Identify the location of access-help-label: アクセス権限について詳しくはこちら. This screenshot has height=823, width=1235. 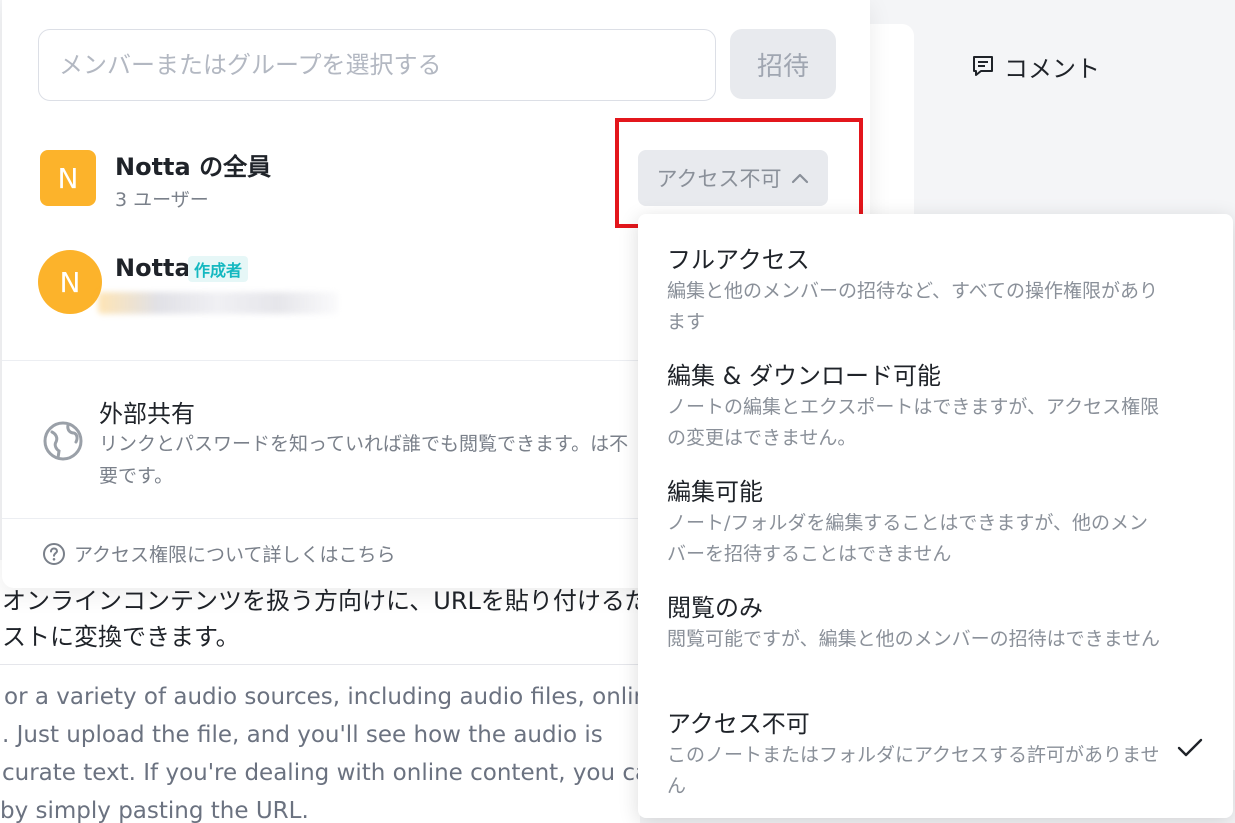
(235, 555).